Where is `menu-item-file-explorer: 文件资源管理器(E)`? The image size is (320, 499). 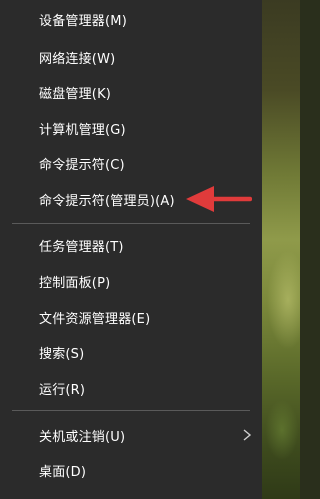
menu-item-file-explorer: 文件资源管理器(E) is located at coordinates (131, 317).